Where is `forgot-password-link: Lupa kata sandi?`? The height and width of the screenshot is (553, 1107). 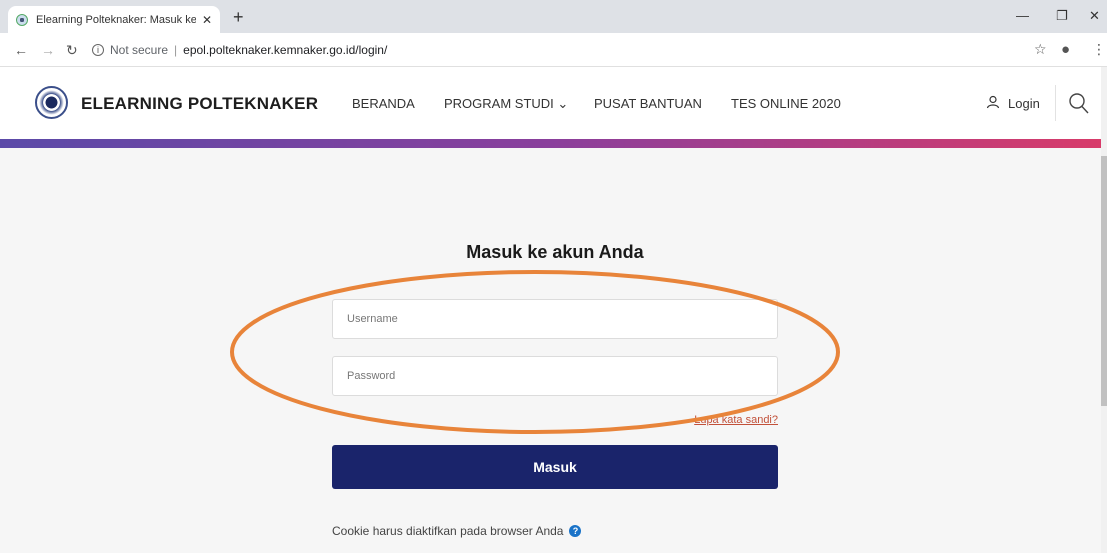 forgot-password-link: Lupa kata sandi? is located at coordinates (689, 420).